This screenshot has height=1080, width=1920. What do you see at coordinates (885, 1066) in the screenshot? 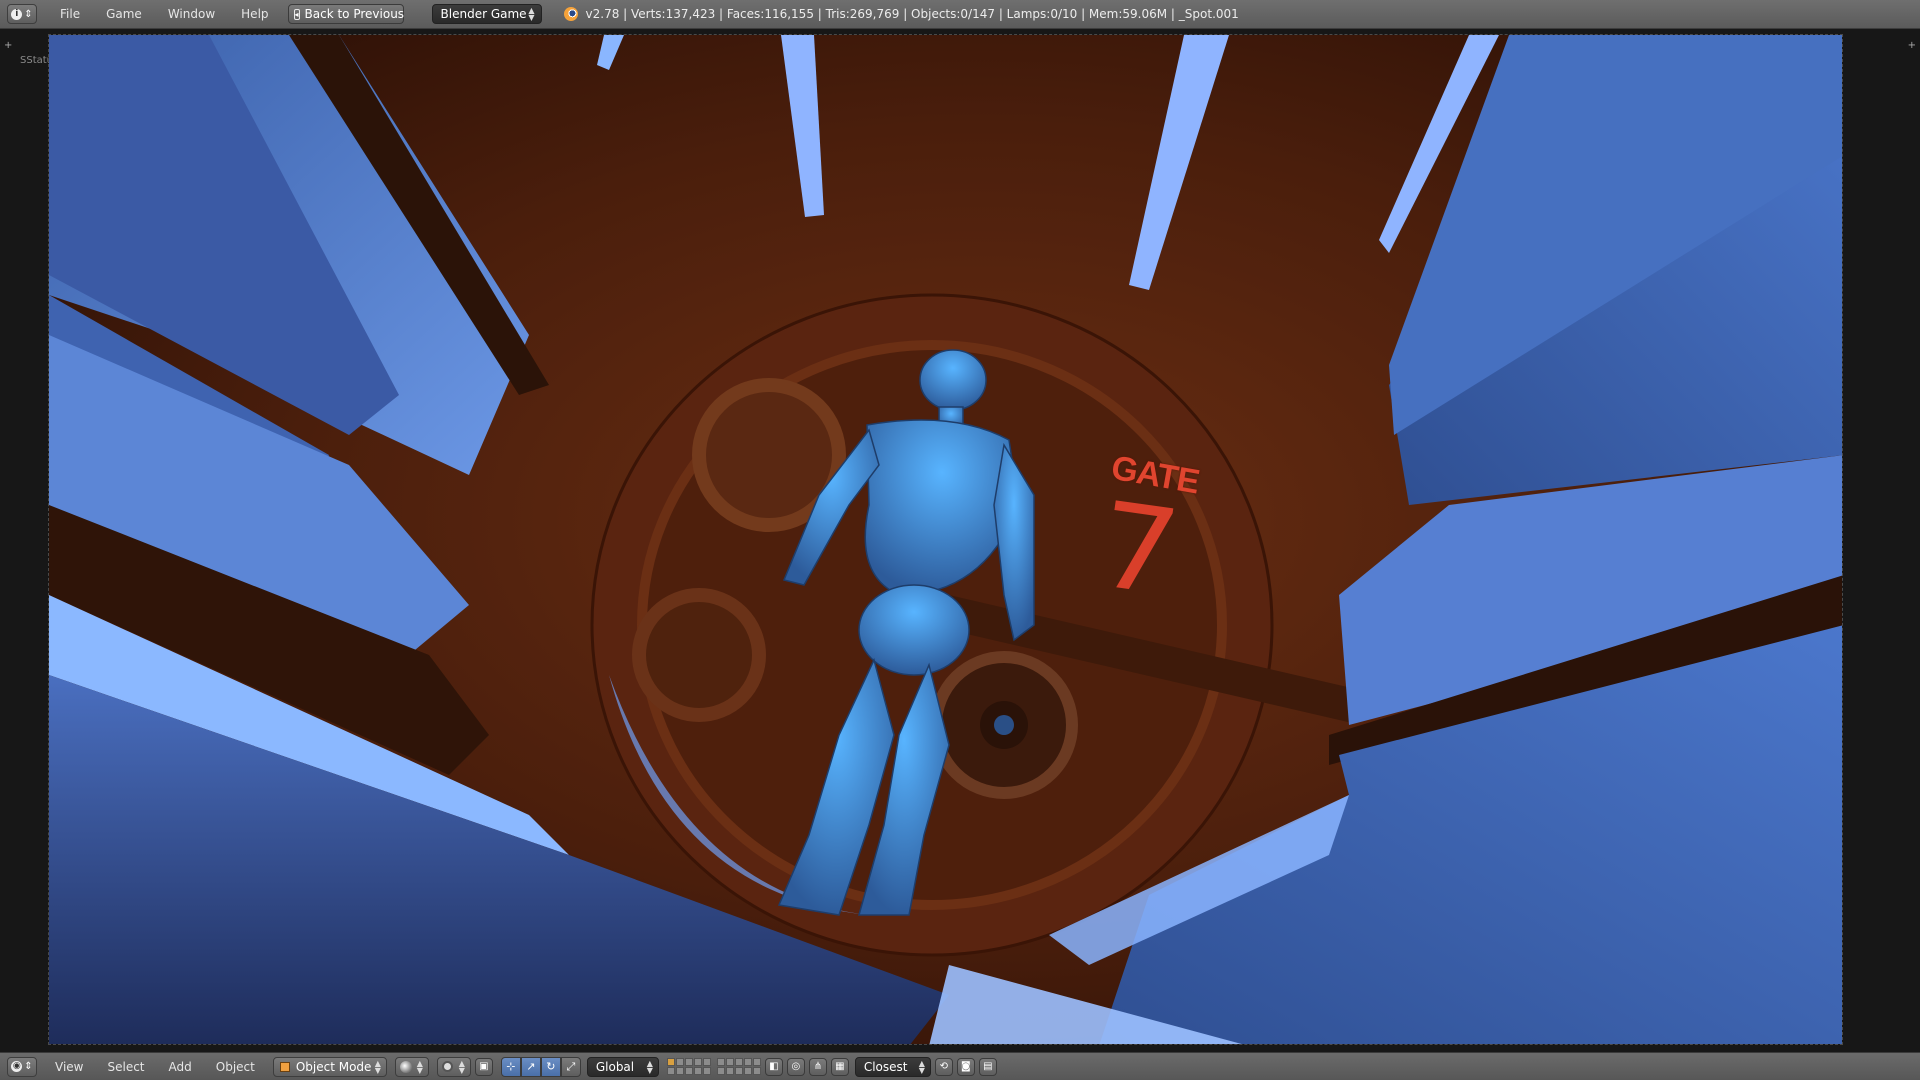
I see `snap-target-value: Closest` at bounding box center [885, 1066].